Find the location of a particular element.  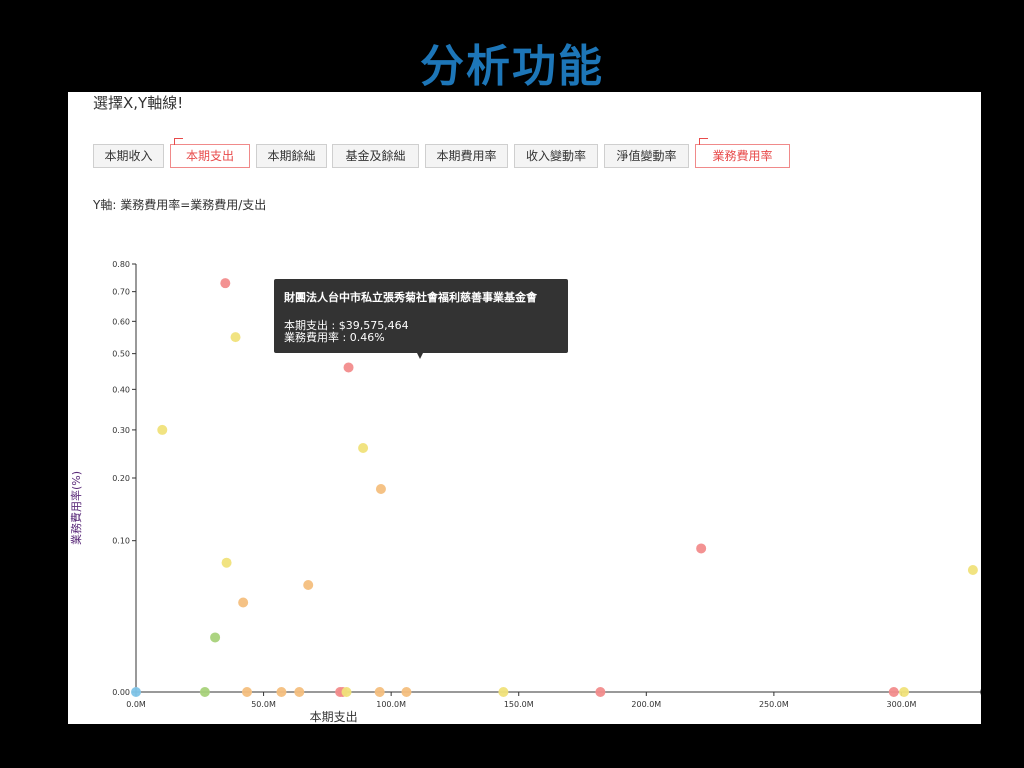

tooltip-organization-name: 財團法人台中市私立張秀菊社會福利慈善事業基金會 is located at coordinates (410, 297).